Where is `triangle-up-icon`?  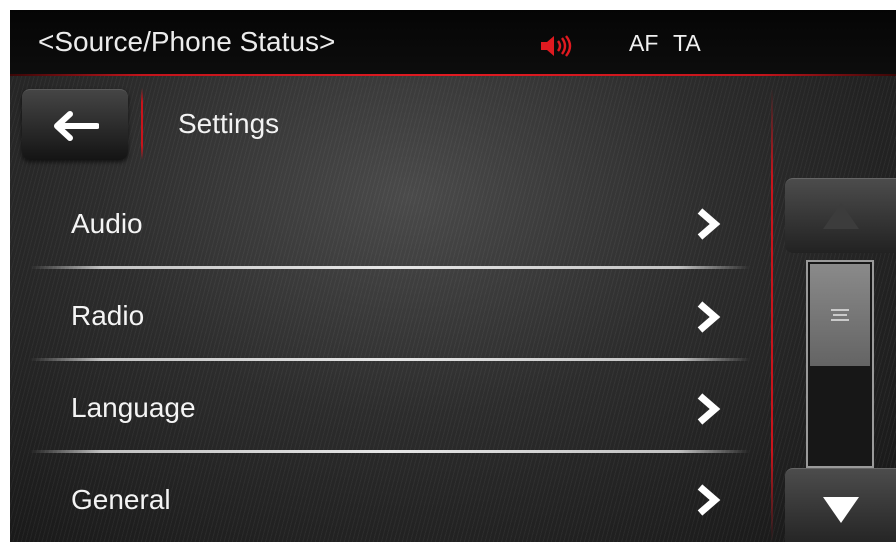 triangle-up-icon is located at coordinates (841, 216).